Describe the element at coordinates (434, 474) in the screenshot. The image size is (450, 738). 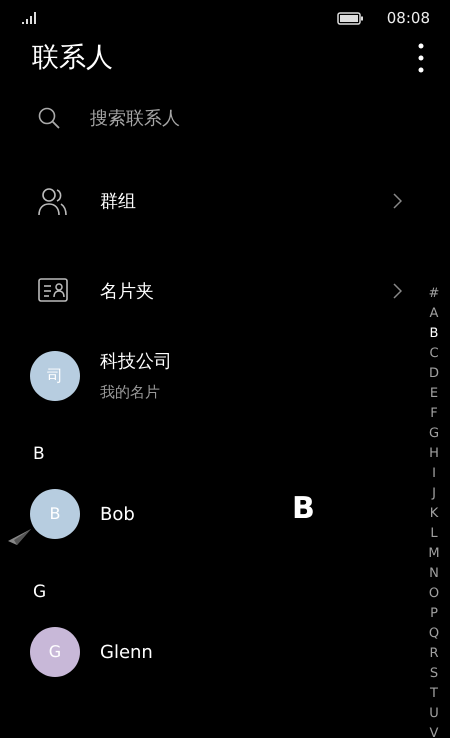
I see `index-letter: I` at that location.